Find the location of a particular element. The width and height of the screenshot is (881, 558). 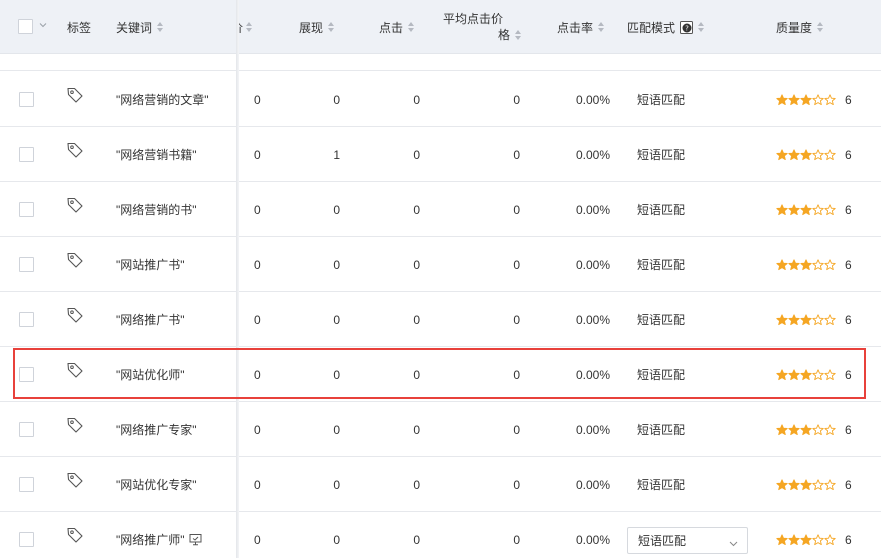

header-tag: 标签 is located at coordinates (79, 27).